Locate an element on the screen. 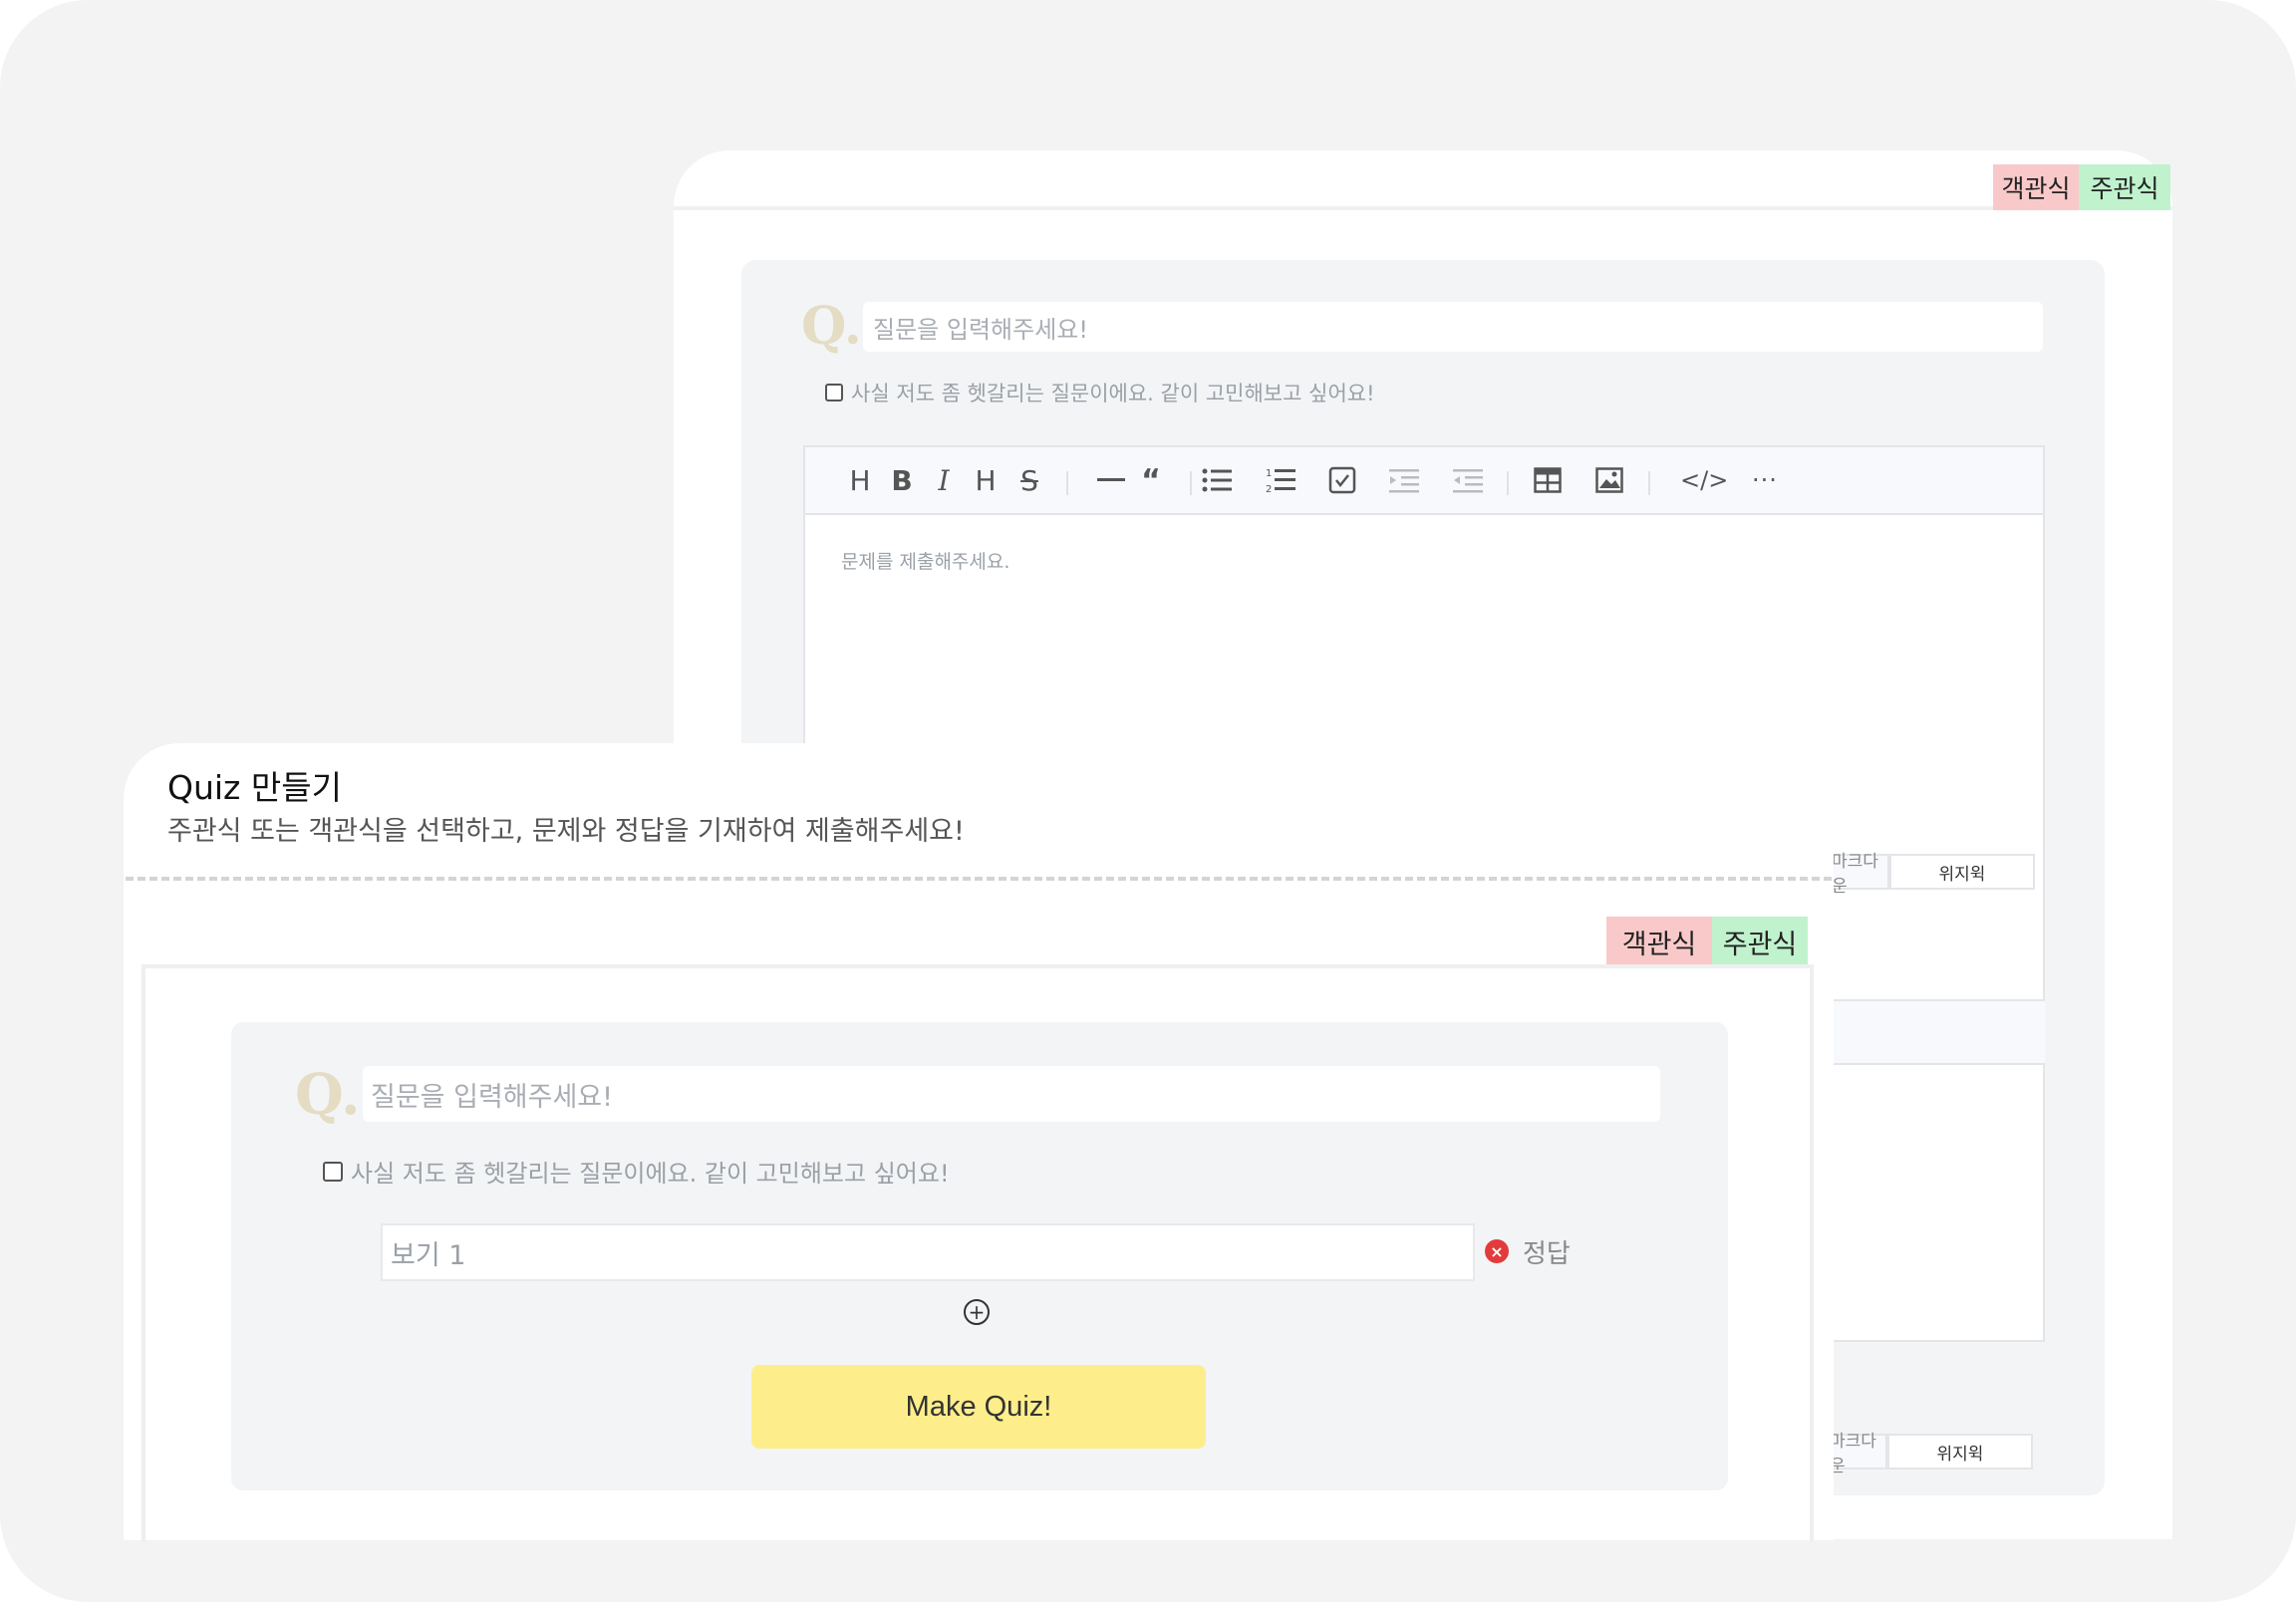 Image resolution: width=2296 pixels, height=1602 pixels. back-window-header is located at coordinates (1423, 180).